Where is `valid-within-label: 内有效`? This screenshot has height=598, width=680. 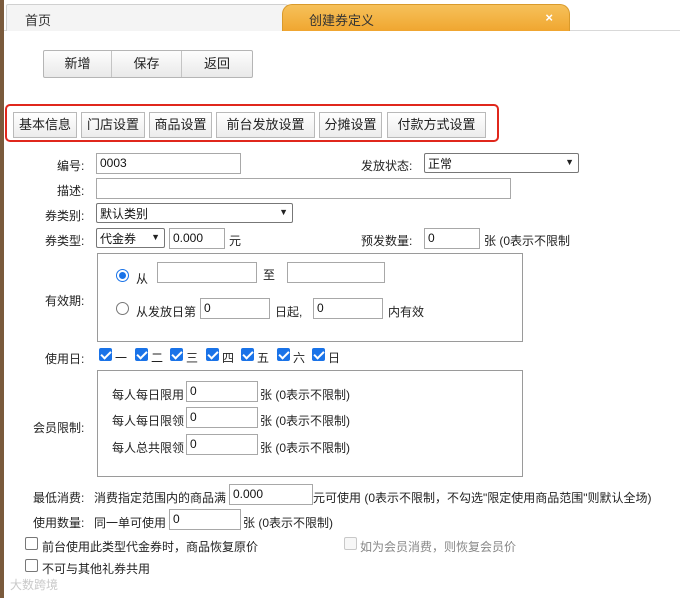
valid-within-label: 内有效 is located at coordinates (406, 312).